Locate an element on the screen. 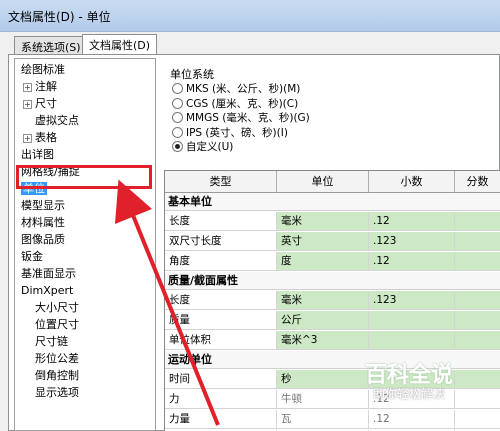 This screenshot has height=431, width=500. unit-cell: 英寸 is located at coordinates (323, 241).